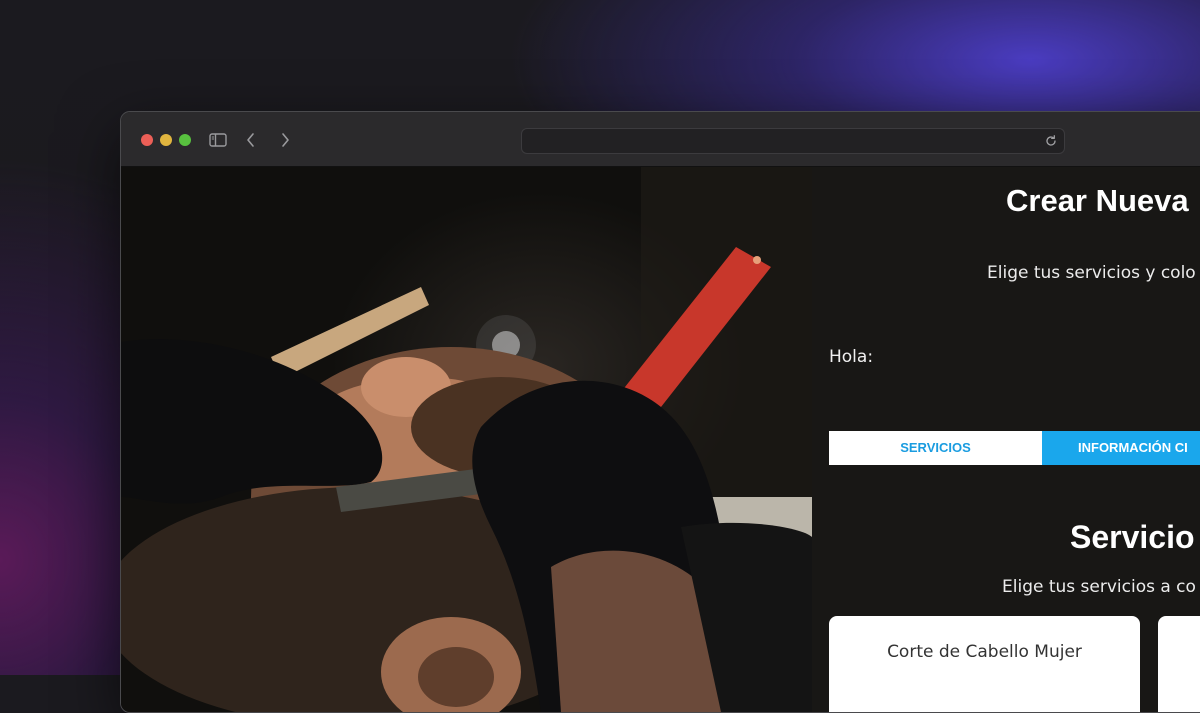 The width and height of the screenshot is (1200, 713). What do you see at coordinates (251, 140) in the screenshot?
I see `chevron-left-icon` at bounding box center [251, 140].